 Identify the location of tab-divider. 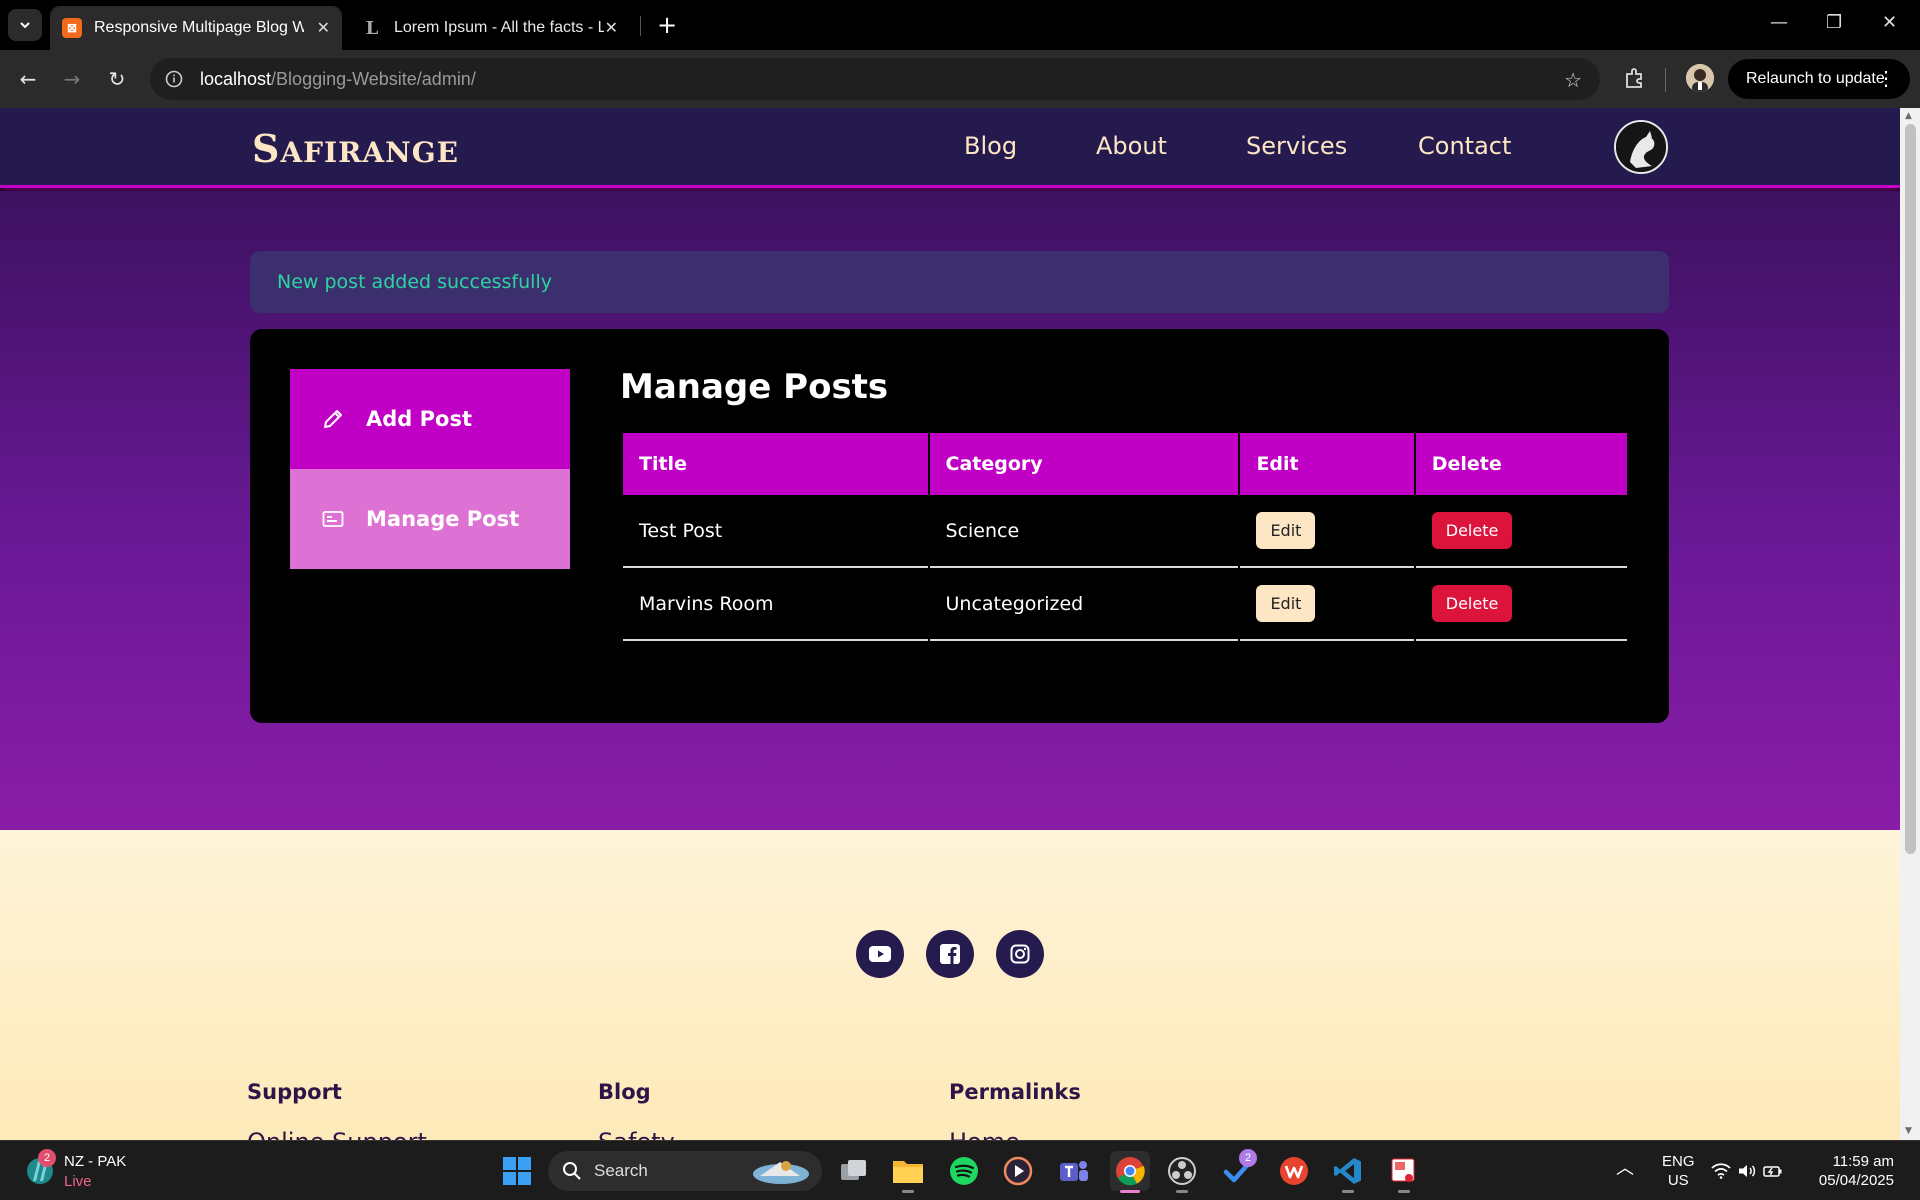
(640, 26).